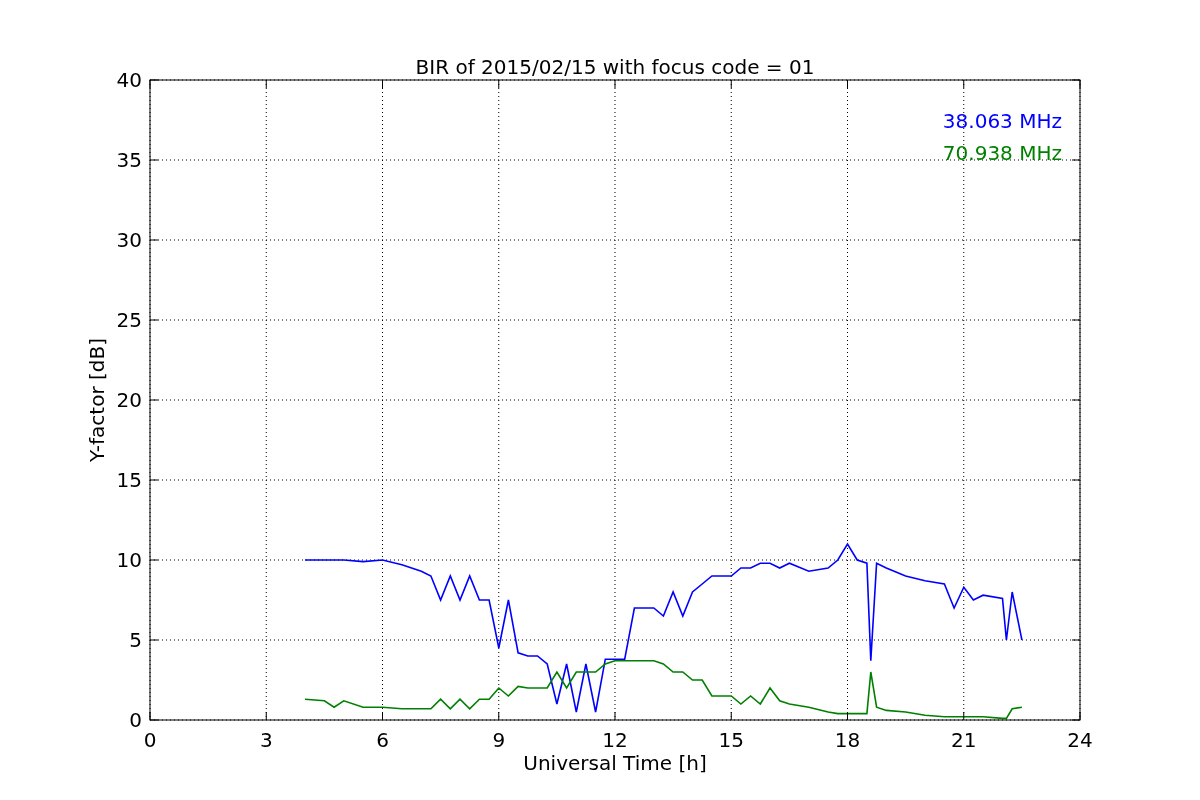 The image size is (1200, 800). What do you see at coordinates (964, 740) in the screenshot?
I see `tick-label: 21` at bounding box center [964, 740].